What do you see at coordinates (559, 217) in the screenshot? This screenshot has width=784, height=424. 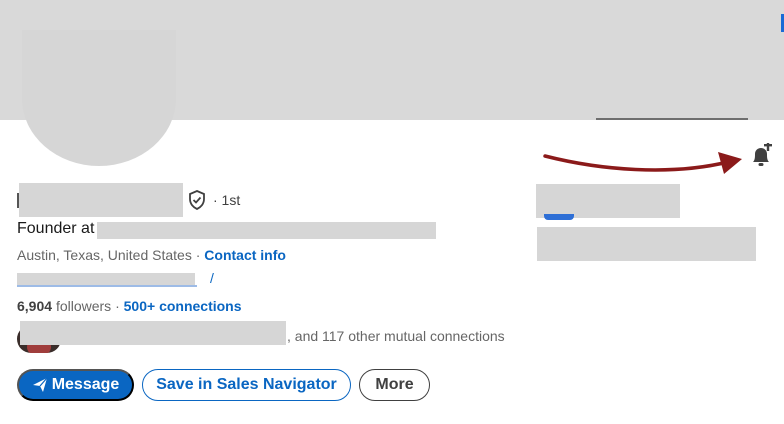 I see `company-logo-fragment` at bounding box center [559, 217].